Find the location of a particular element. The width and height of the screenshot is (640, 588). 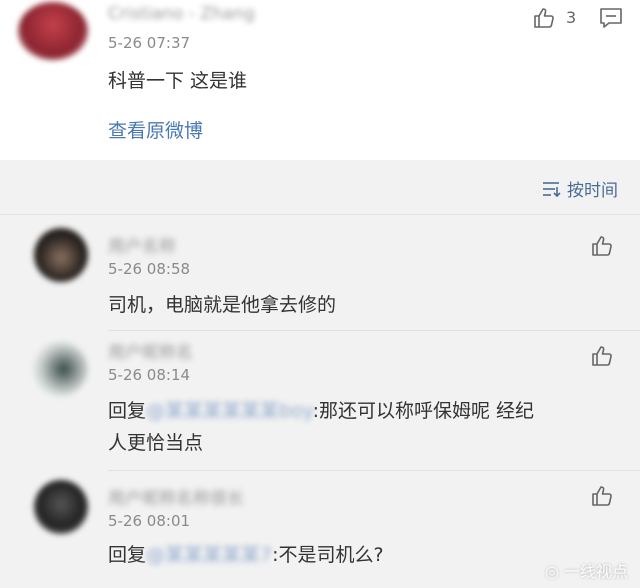

comment-text: 回复@某某某某某7:不是司机么? is located at coordinates (246, 553).